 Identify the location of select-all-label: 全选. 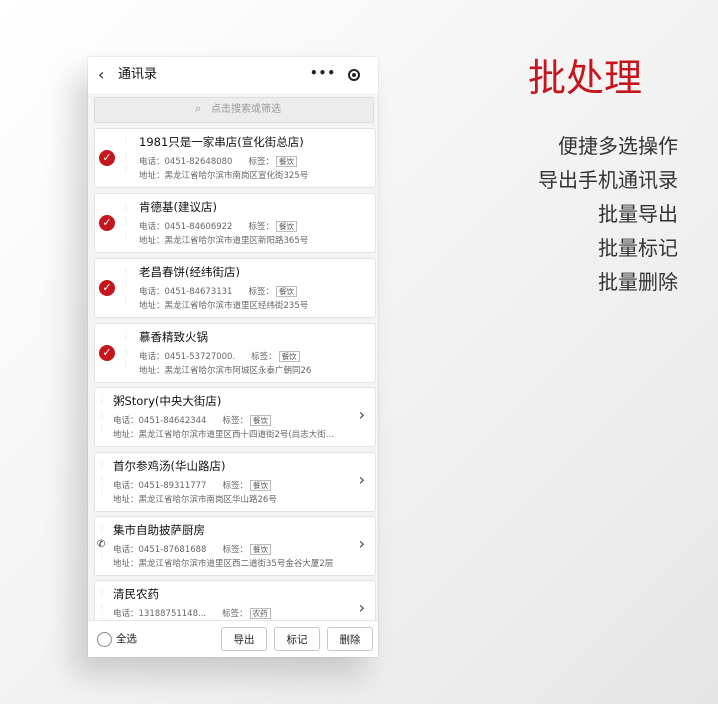
(126, 639).